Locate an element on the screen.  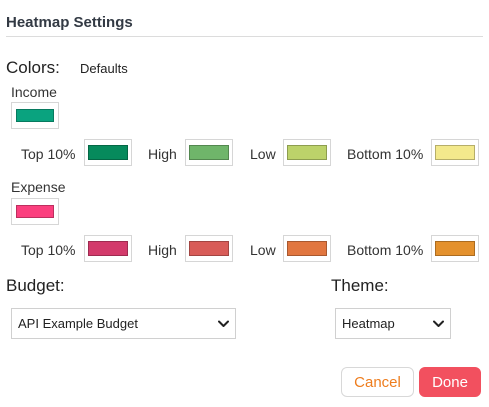
income-bottom-color-swatch is located at coordinates (455, 152).